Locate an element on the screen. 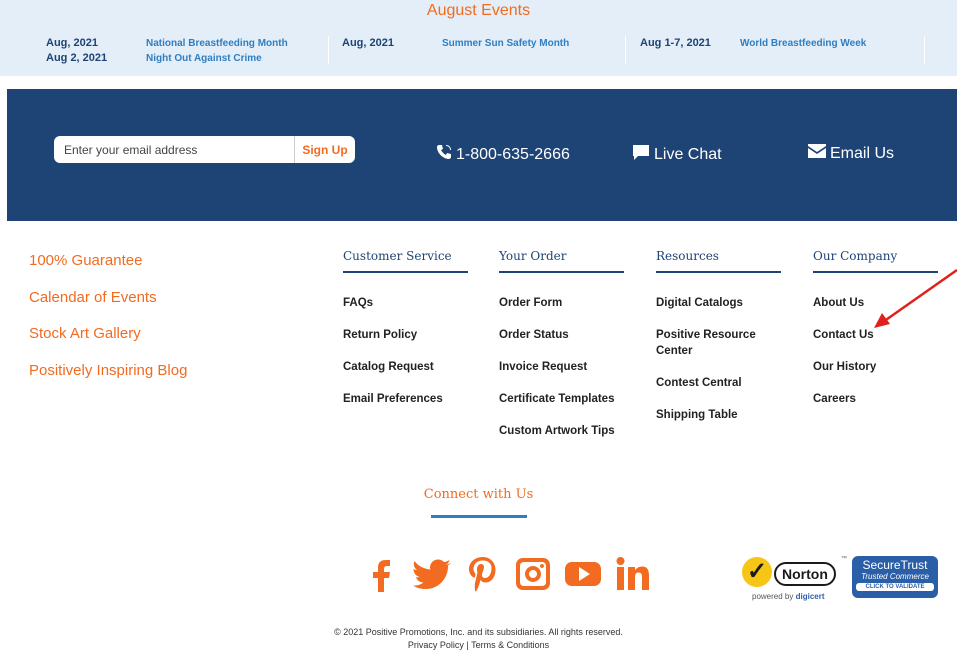 The width and height of the screenshot is (957, 652). email-us-link: Email Us is located at coordinates (851, 153).